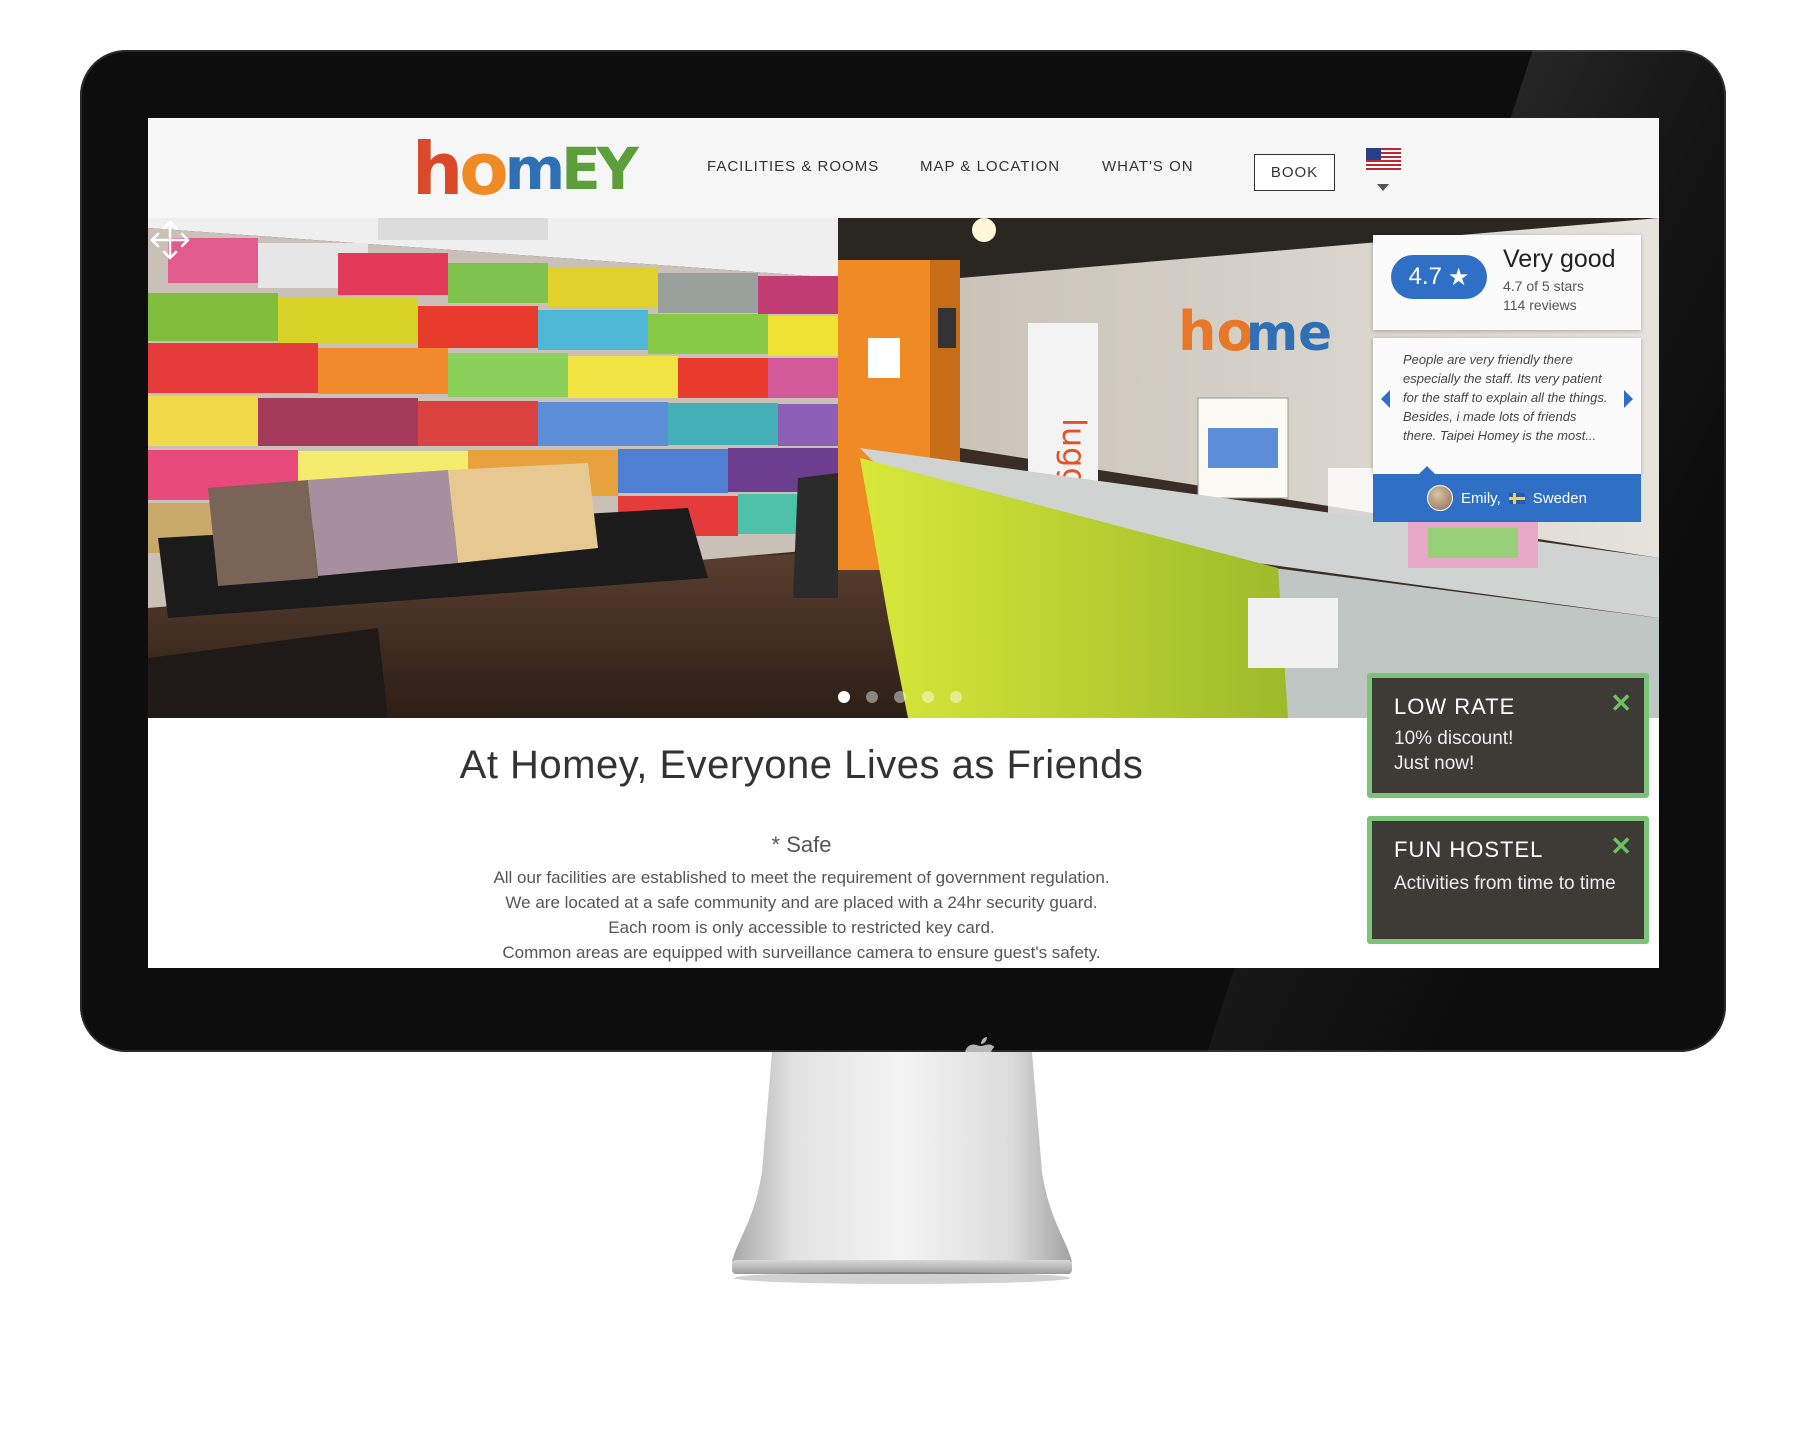 The width and height of the screenshot is (1800, 1436). Describe the element at coordinates (484, 169) in the screenshot. I see `logo-letter: o` at that location.